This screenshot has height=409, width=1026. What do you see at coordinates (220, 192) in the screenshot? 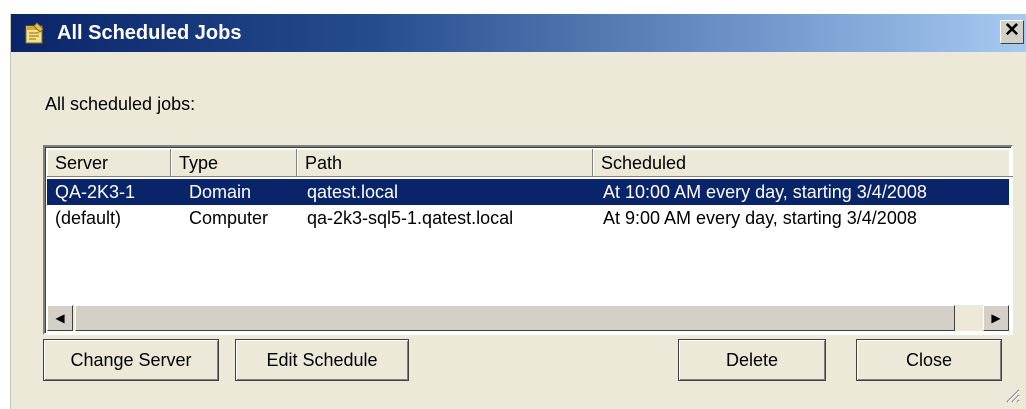
I see `cell-type: Domain` at bounding box center [220, 192].